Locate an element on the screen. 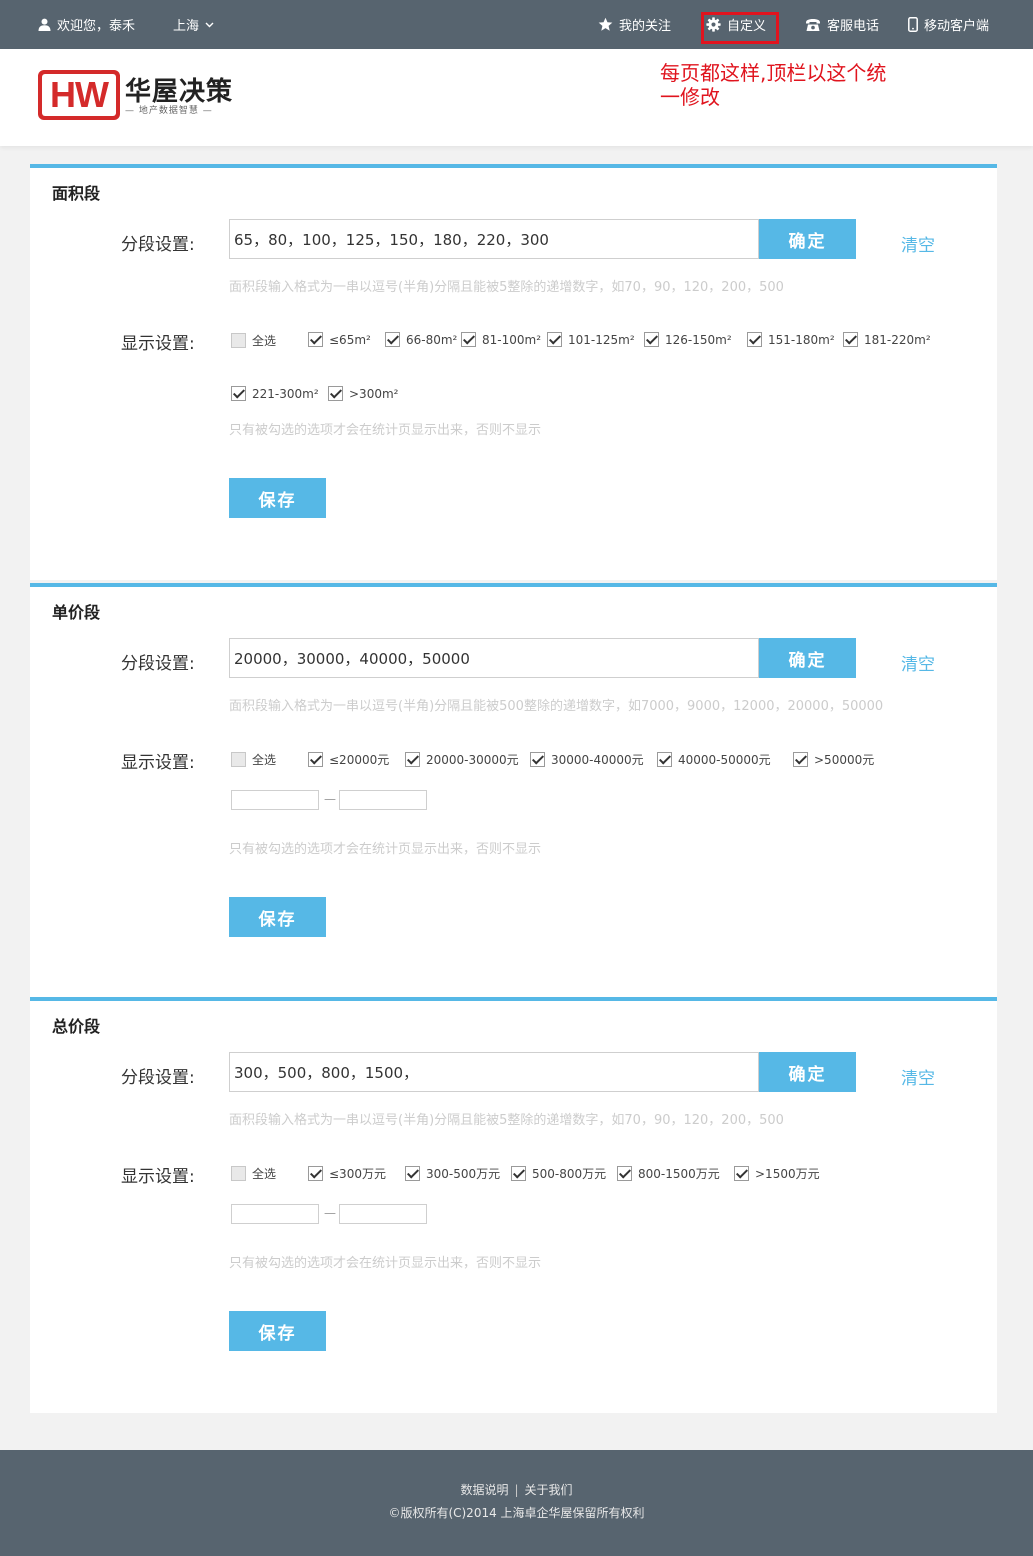 This screenshot has width=1033, height=1556. logo-tagline: — 地产数据智慧 — is located at coordinates (169, 111).